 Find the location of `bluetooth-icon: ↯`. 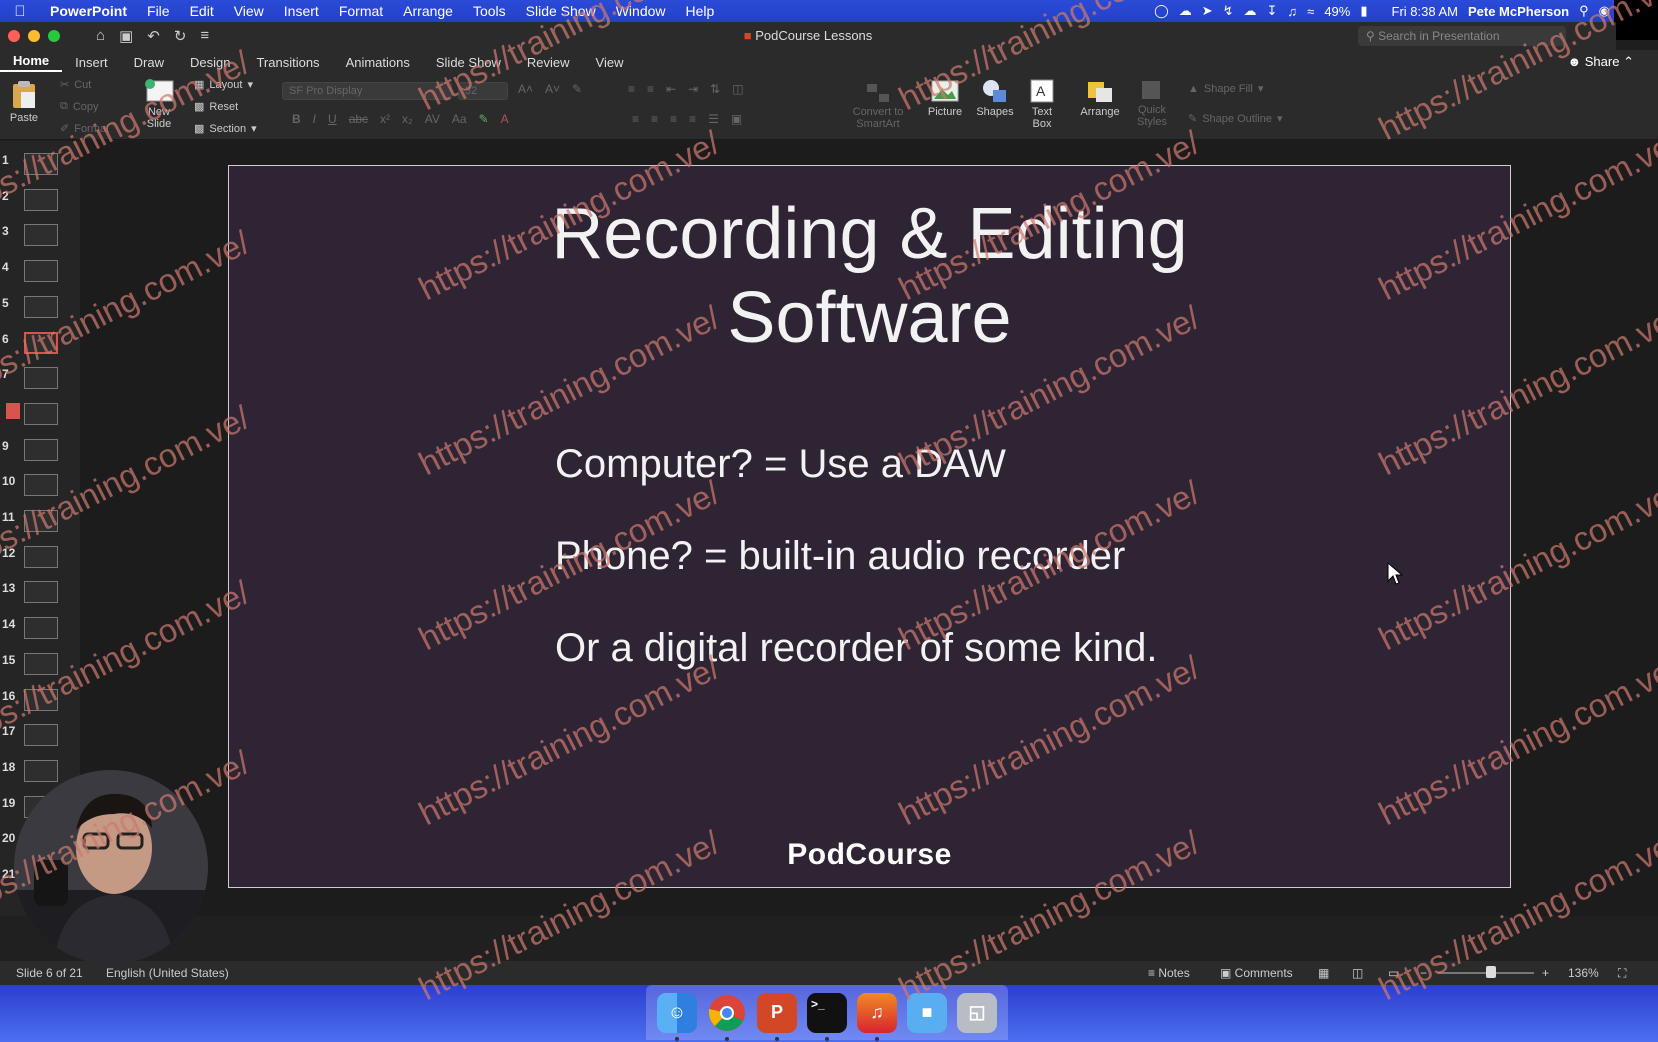

bluetooth-icon: ↯ is located at coordinates (1228, 11).